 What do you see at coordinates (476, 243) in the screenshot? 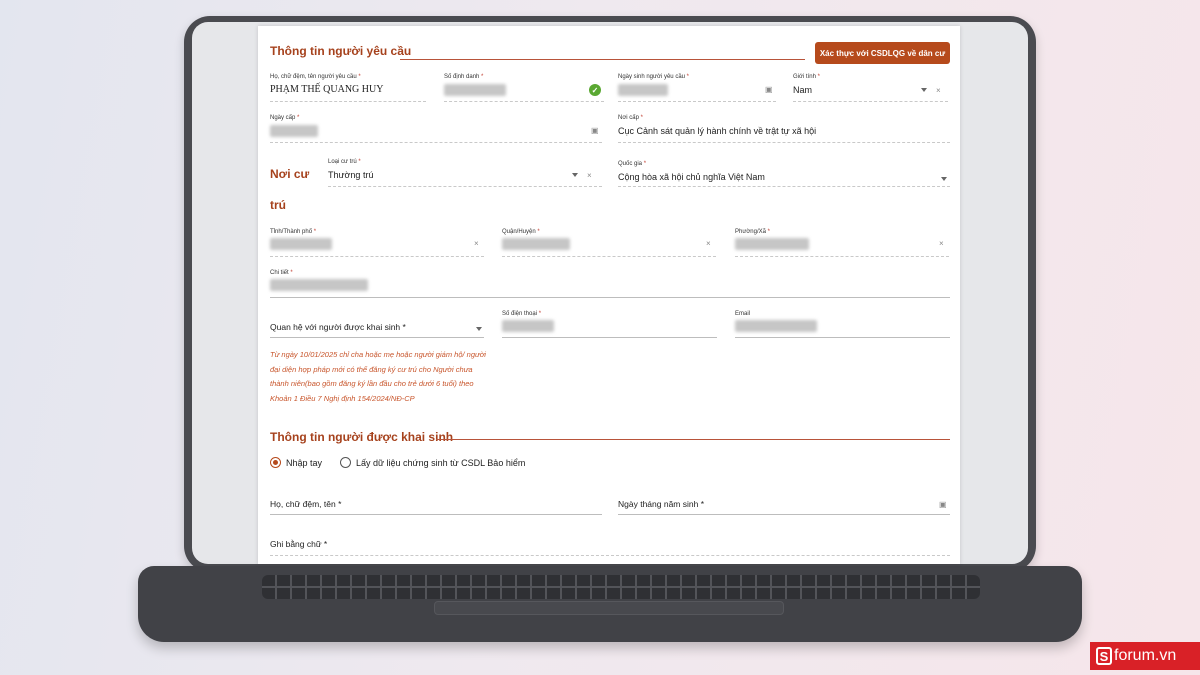
I see `province-clear-icon: ×` at bounding box center [476, 243].